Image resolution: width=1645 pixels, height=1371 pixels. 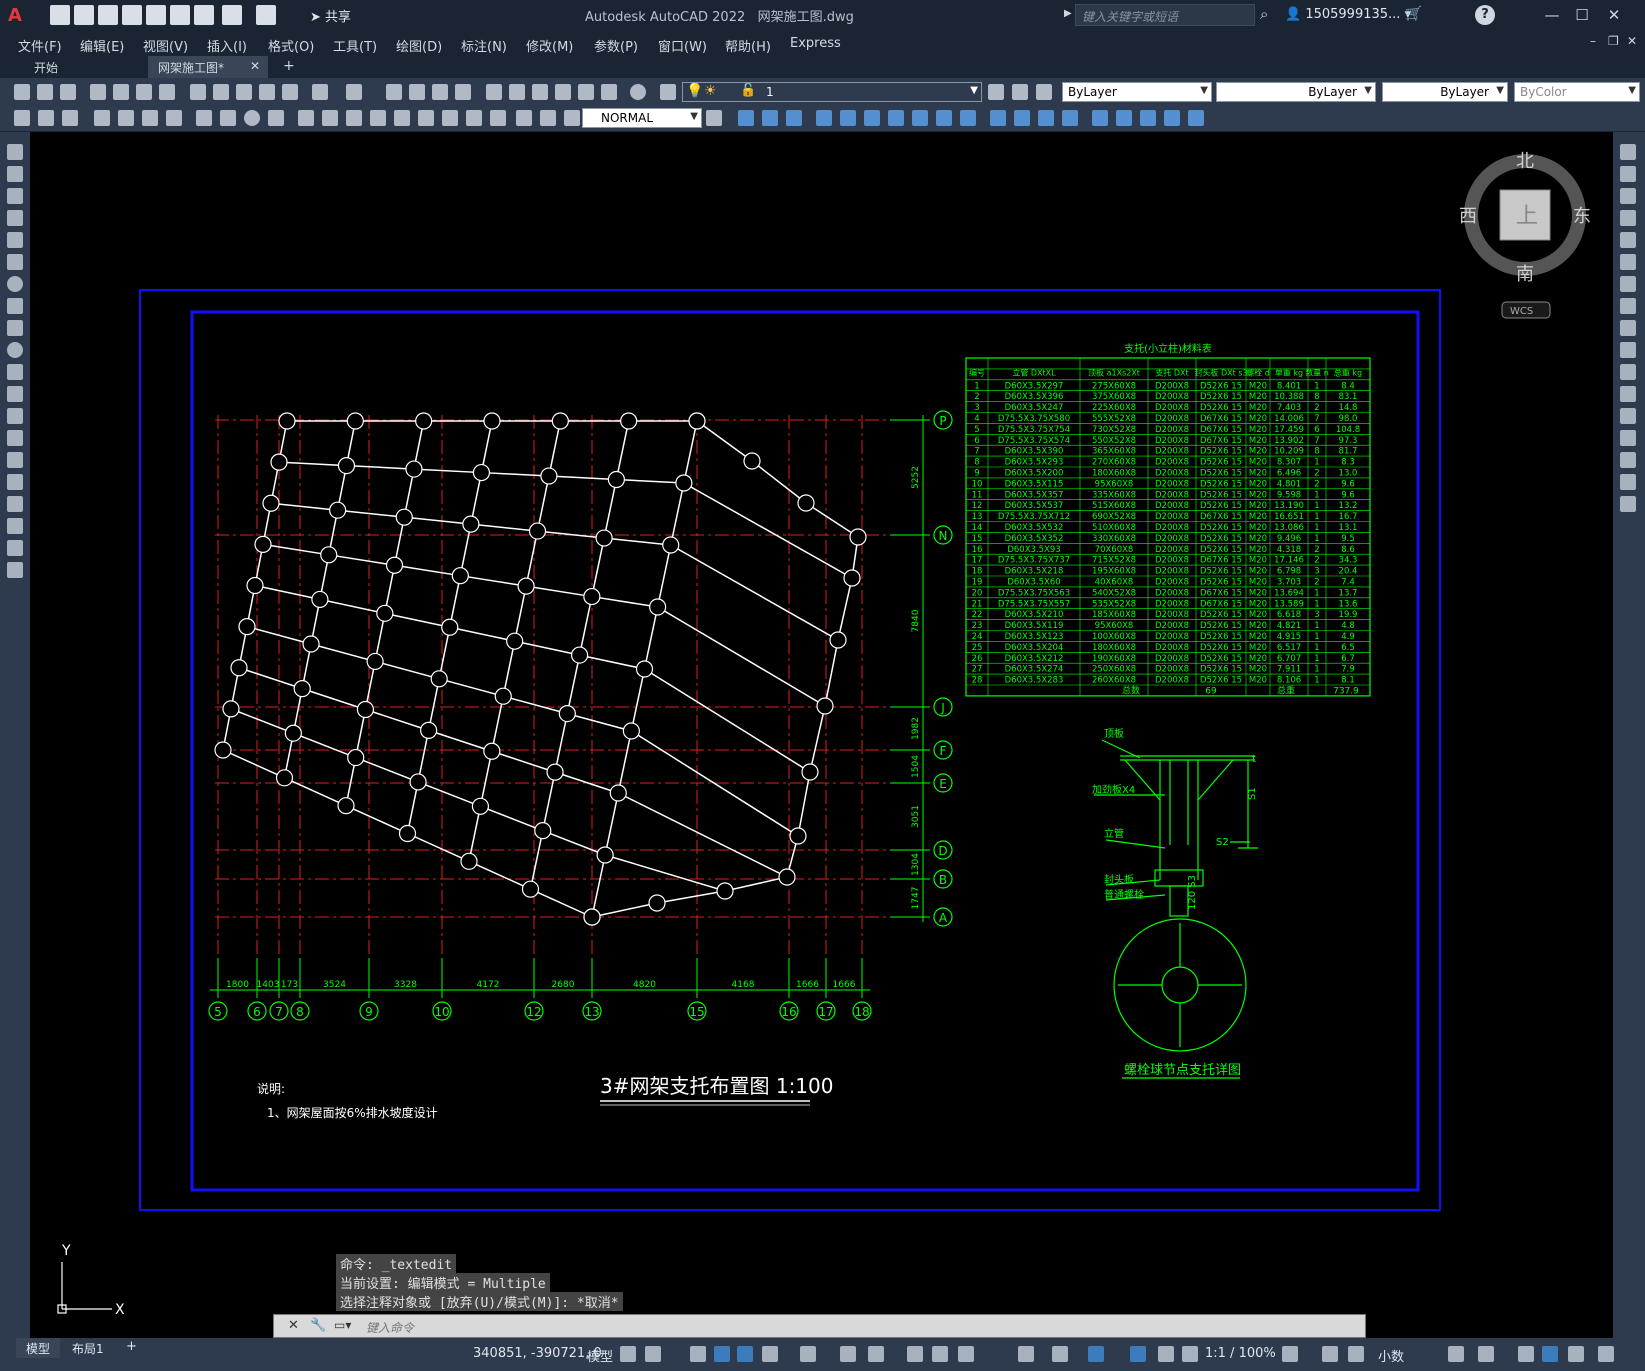 What do you see at coordinates (848, 118) in the screenshot?
I see `modify-5-icon` at bounding box center [848, 118].